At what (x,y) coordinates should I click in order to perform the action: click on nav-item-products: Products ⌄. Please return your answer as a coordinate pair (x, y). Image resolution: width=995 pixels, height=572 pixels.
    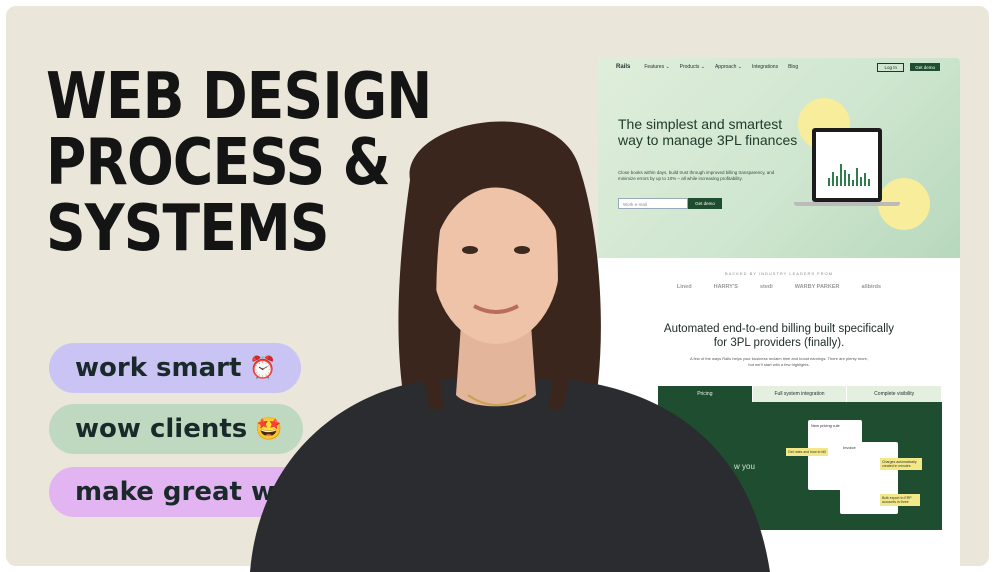
    Looking at the image, I should click on (692, 67).